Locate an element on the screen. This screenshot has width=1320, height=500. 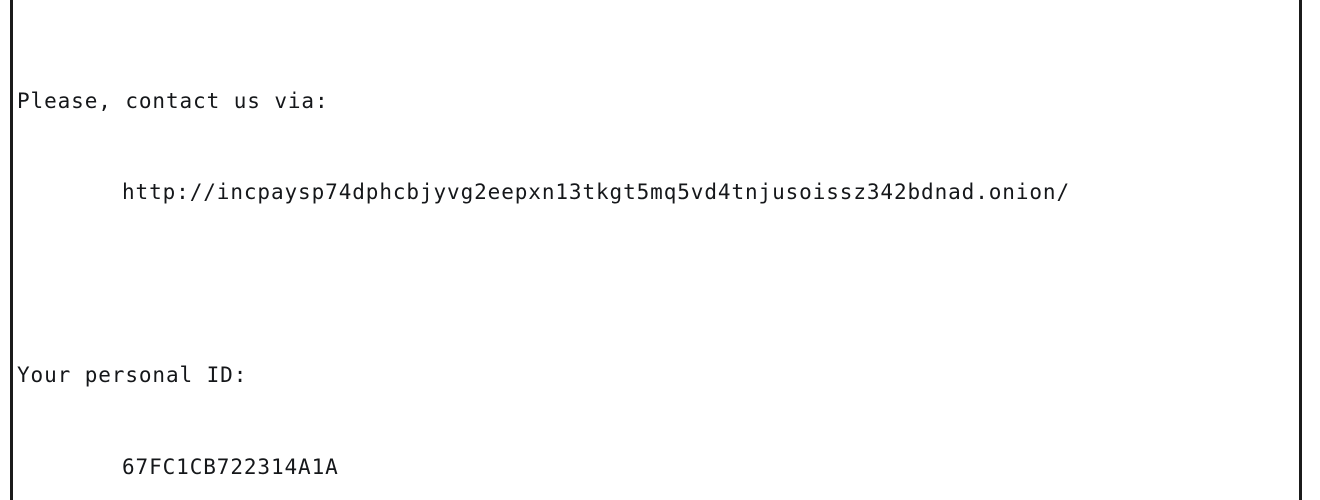
note-line-personal-id-label: Your personal ID: is located at coordinates (132, 375).